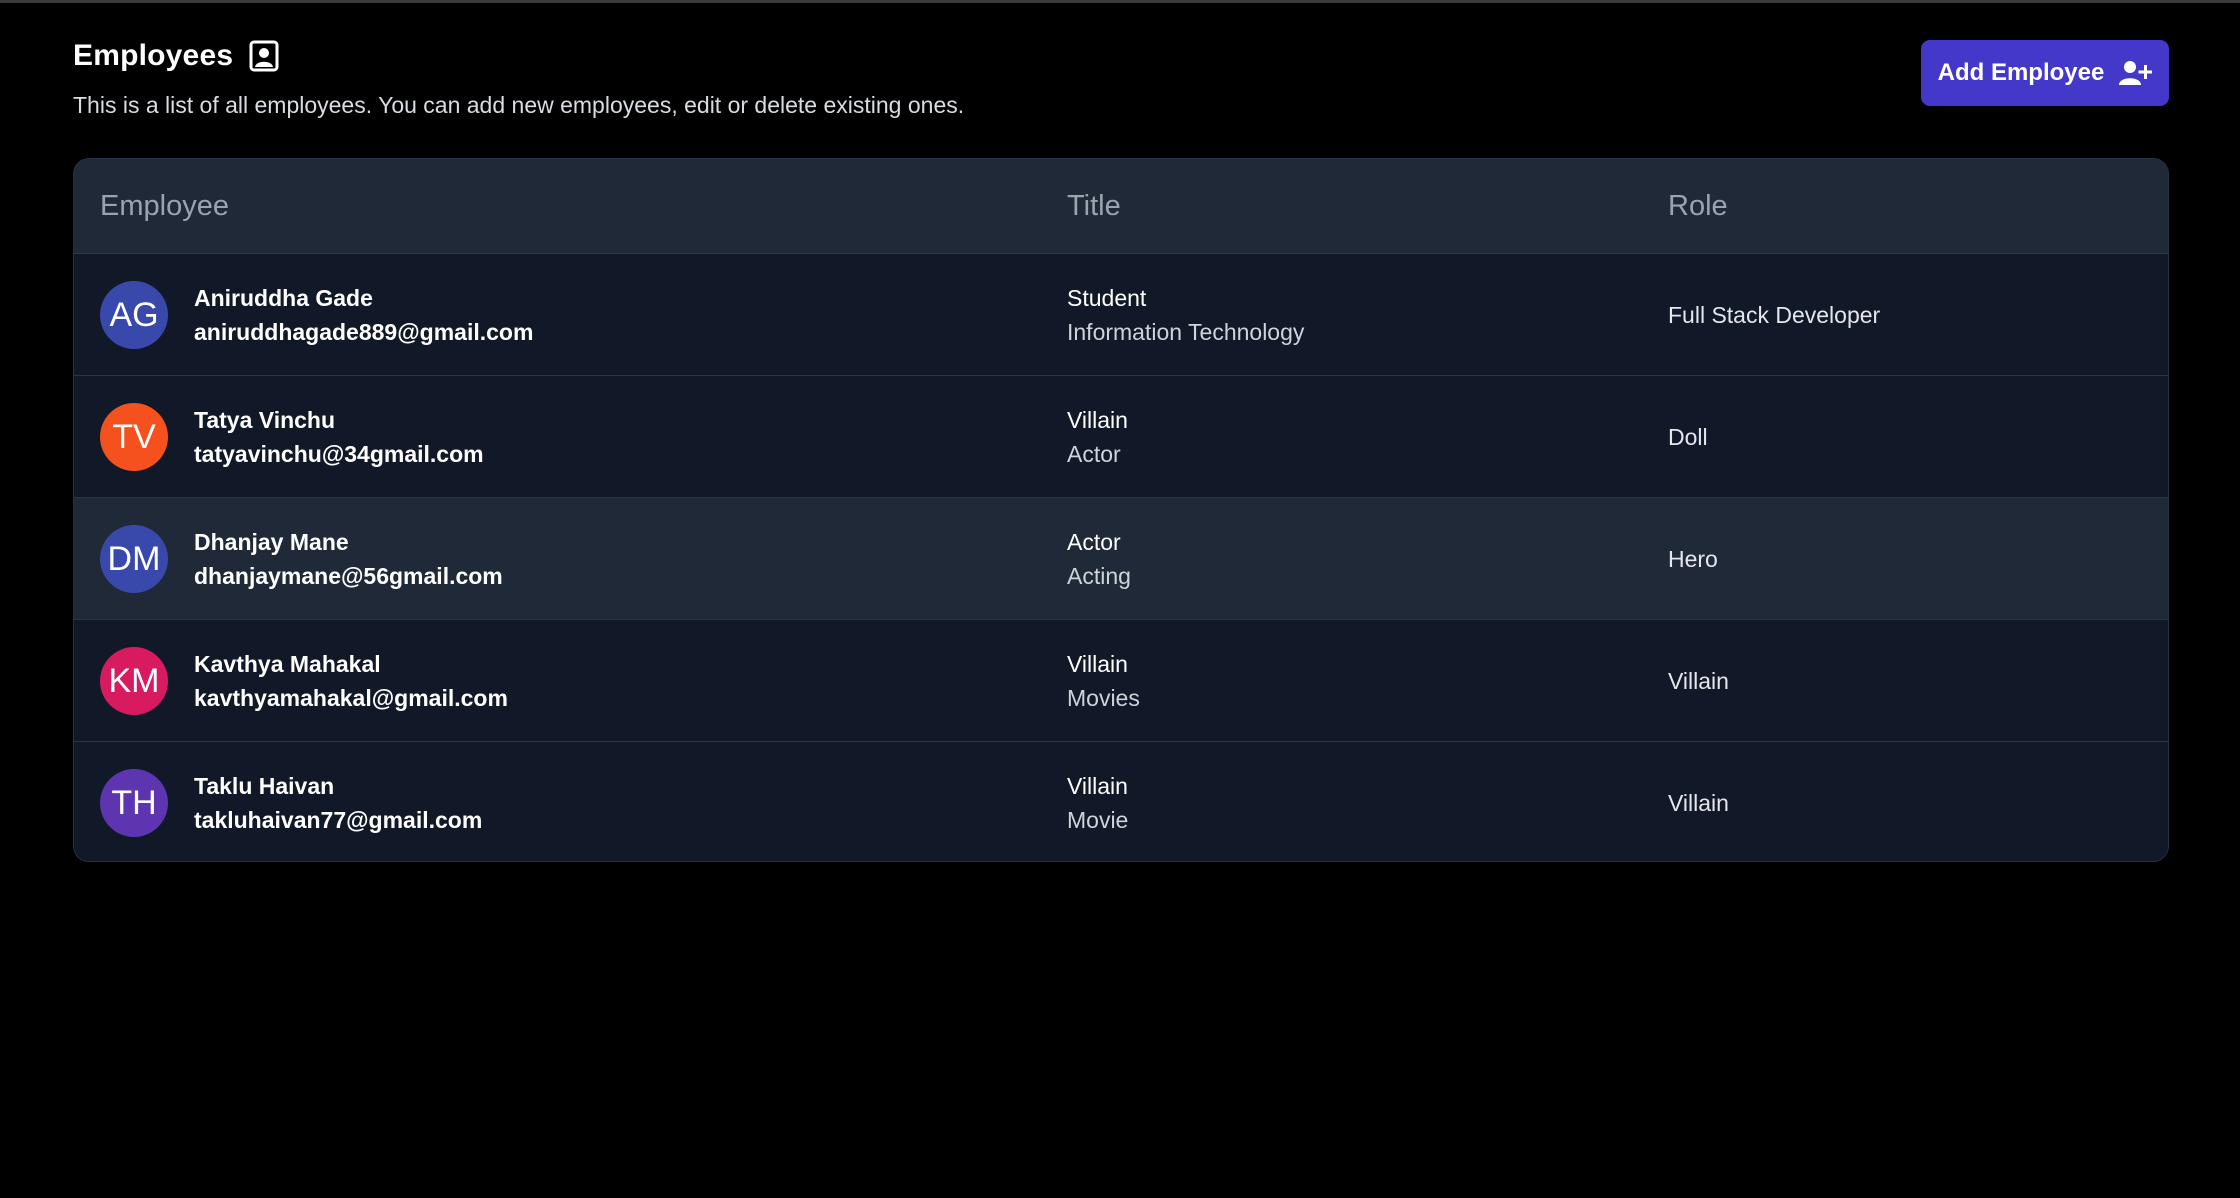 This screenshot has width=2240, height=1198. I want to click on avatar-initials: TV, so click(134, 436).